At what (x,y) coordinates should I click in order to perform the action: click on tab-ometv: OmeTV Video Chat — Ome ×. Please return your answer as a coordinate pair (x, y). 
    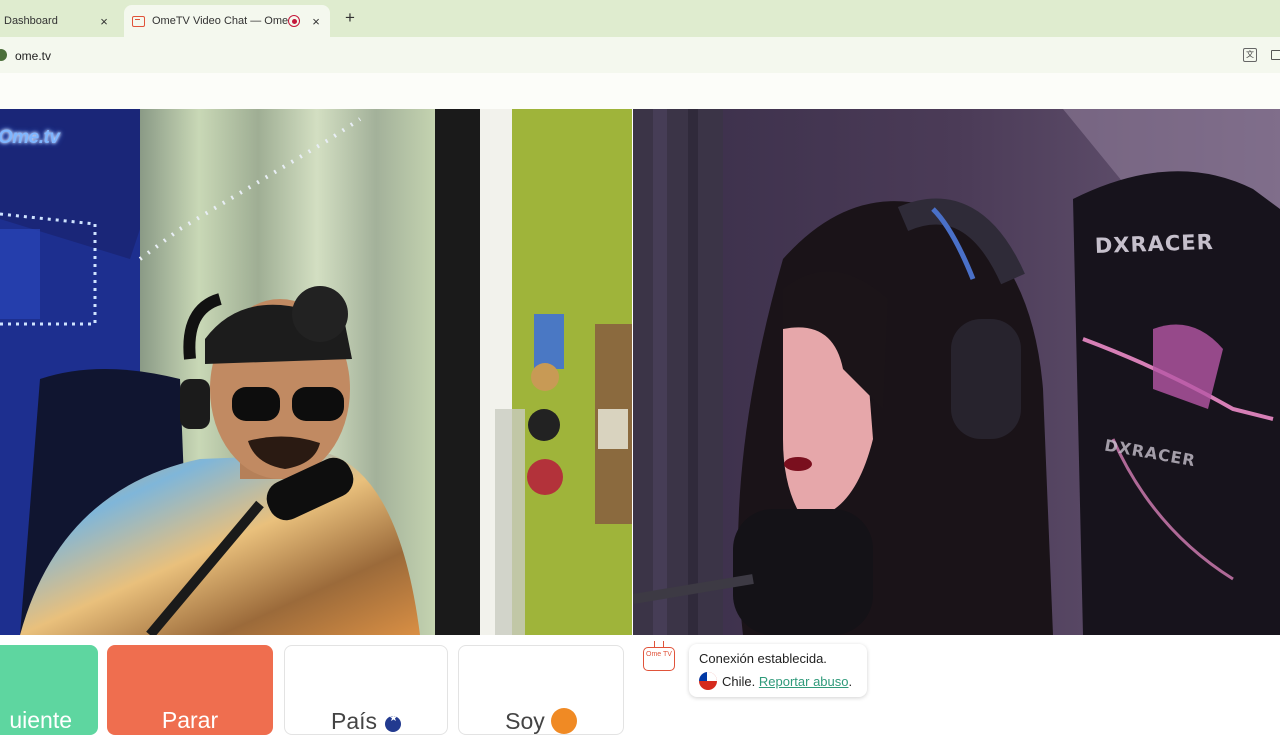
    Looking at the image, I should click on (227, 21).